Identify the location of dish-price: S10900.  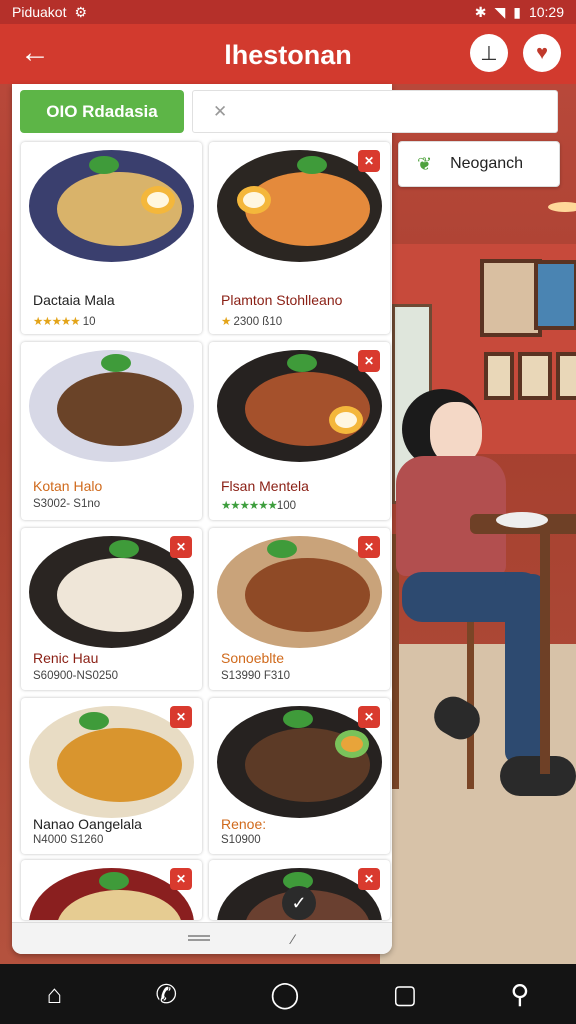
(241, 840).